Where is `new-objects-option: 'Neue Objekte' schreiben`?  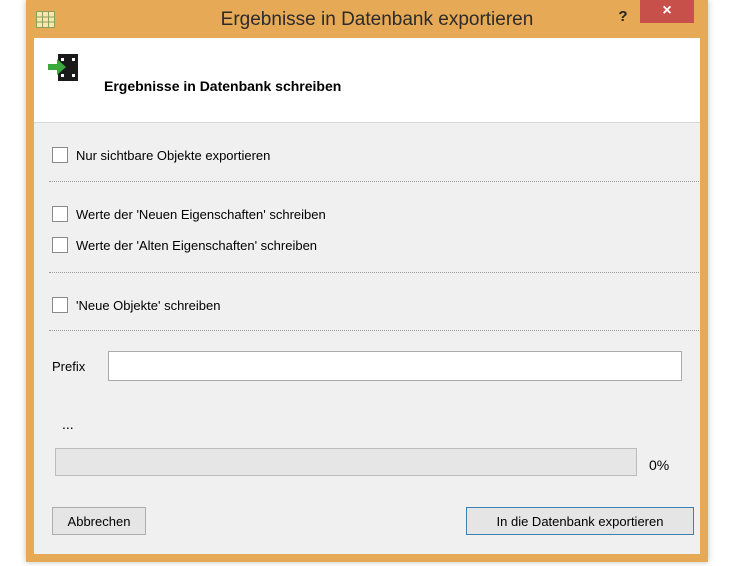
new-objects-option: 'Neue Objekte' schreiben is located at coordinates (136, 305).